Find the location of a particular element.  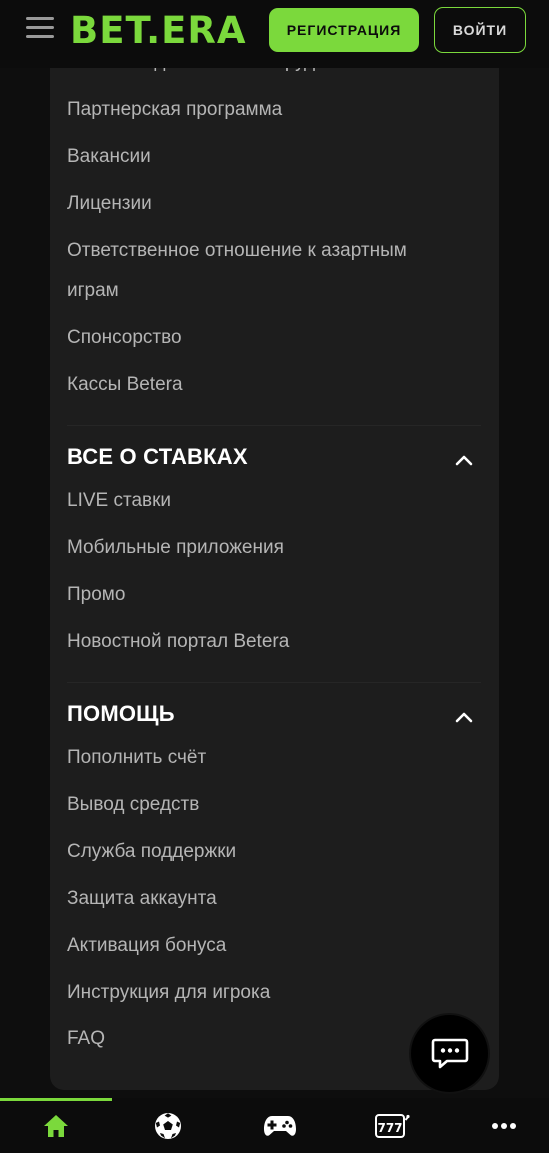

chat-bubble-icon is located at coordinates (449, 1053).